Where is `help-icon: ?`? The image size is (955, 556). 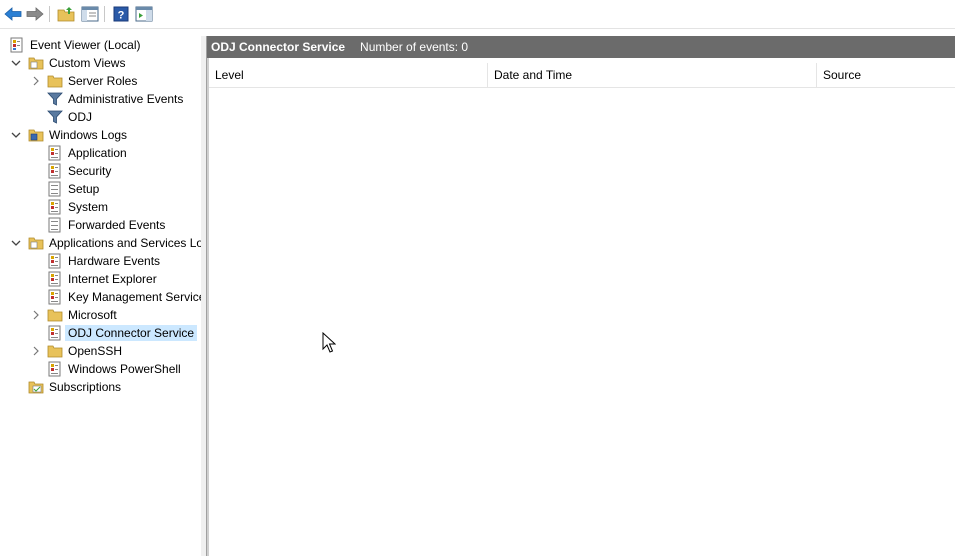
help-icon: ? is located at coordinates (121, 14).